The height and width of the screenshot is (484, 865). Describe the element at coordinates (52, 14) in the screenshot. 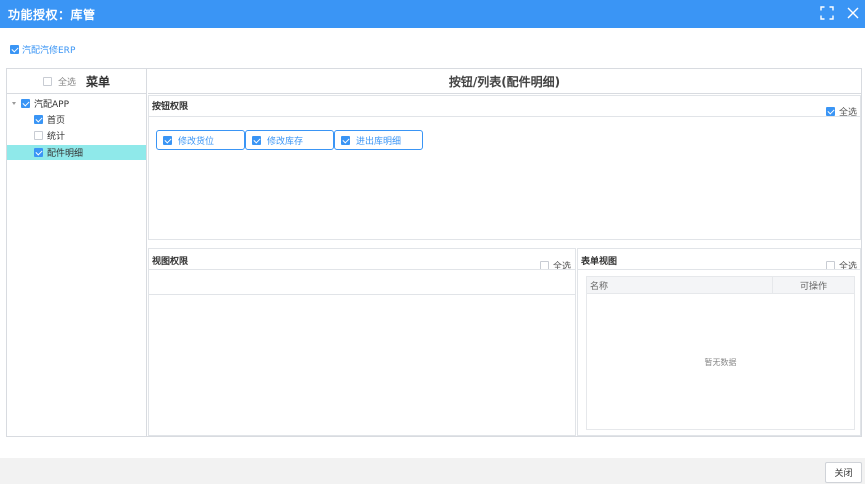

I see `dialog-title: 功能授权：库管` at that location.